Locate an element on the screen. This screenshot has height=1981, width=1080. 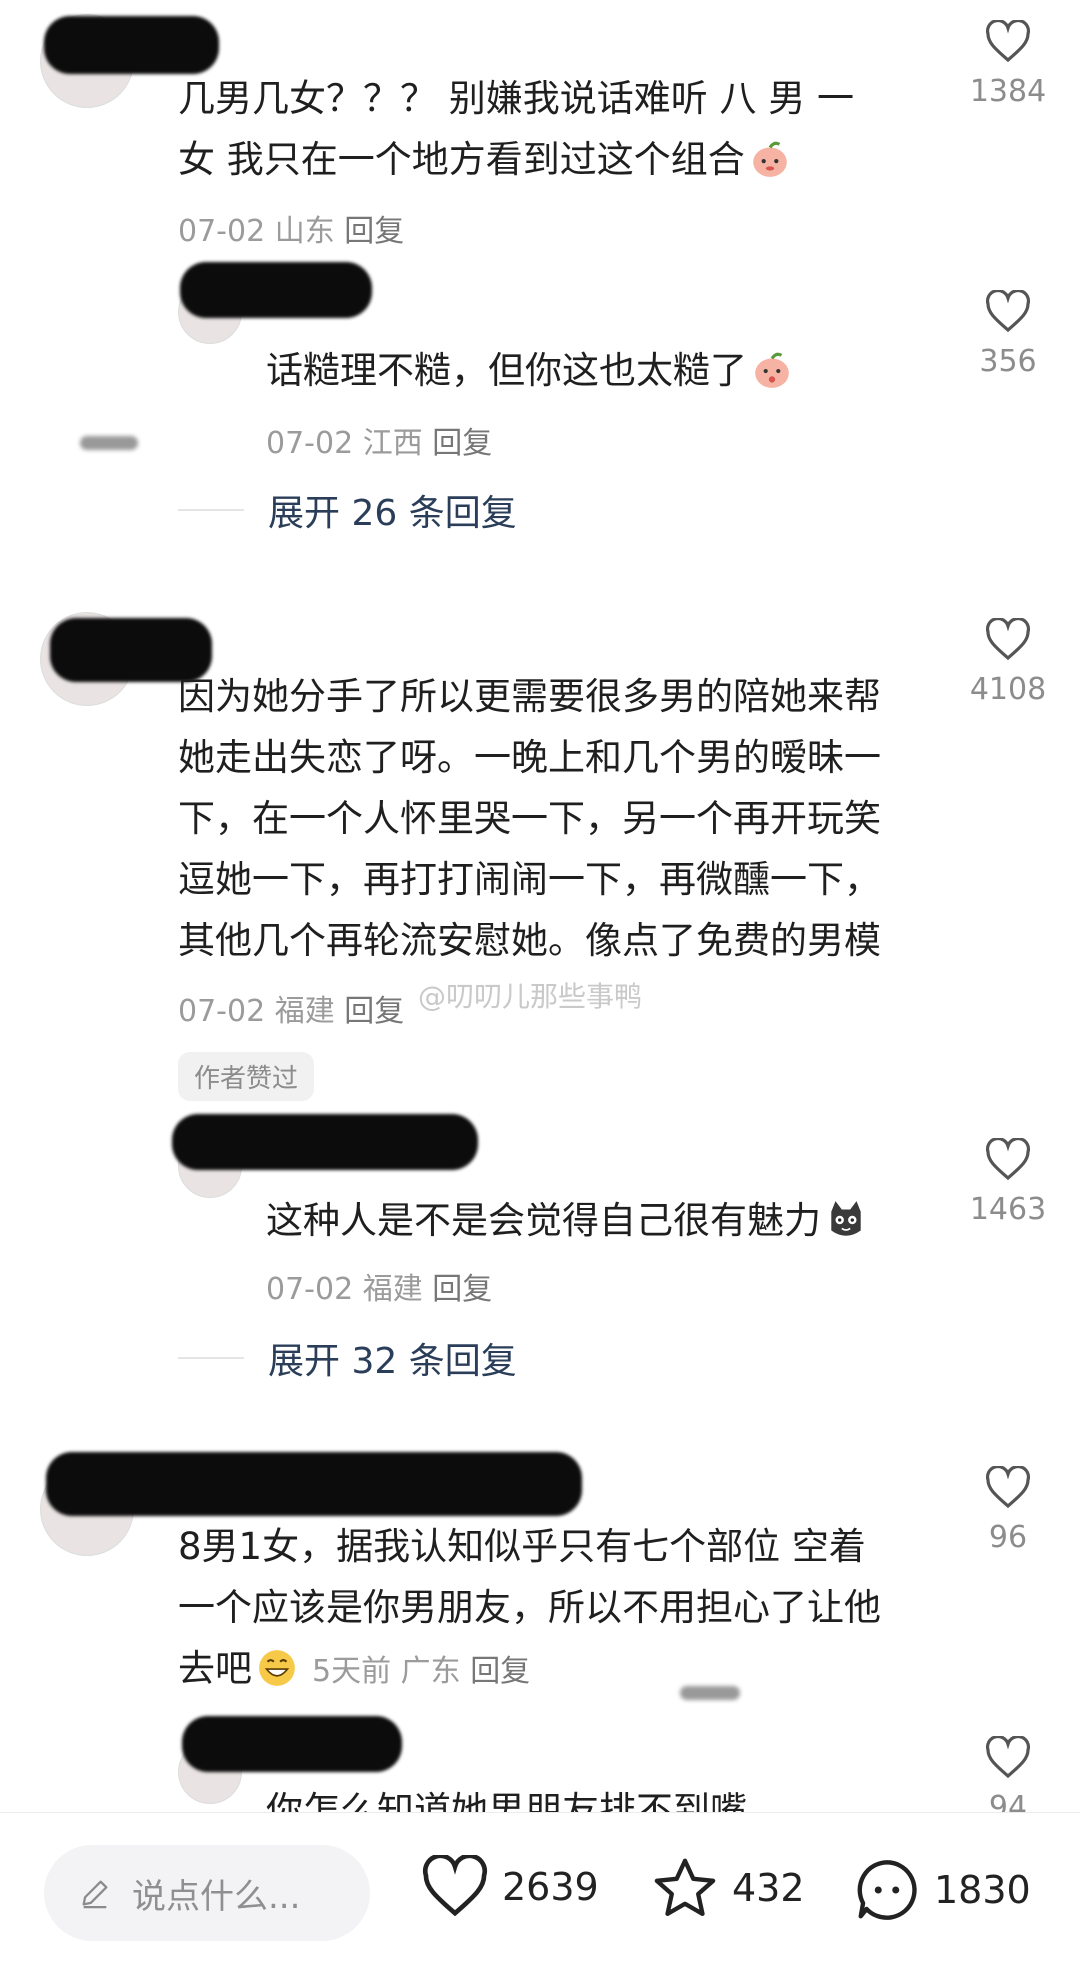
reply-text: 你怎么知道她男朋友排不到嘴 is located at coordinates (506, 1800).